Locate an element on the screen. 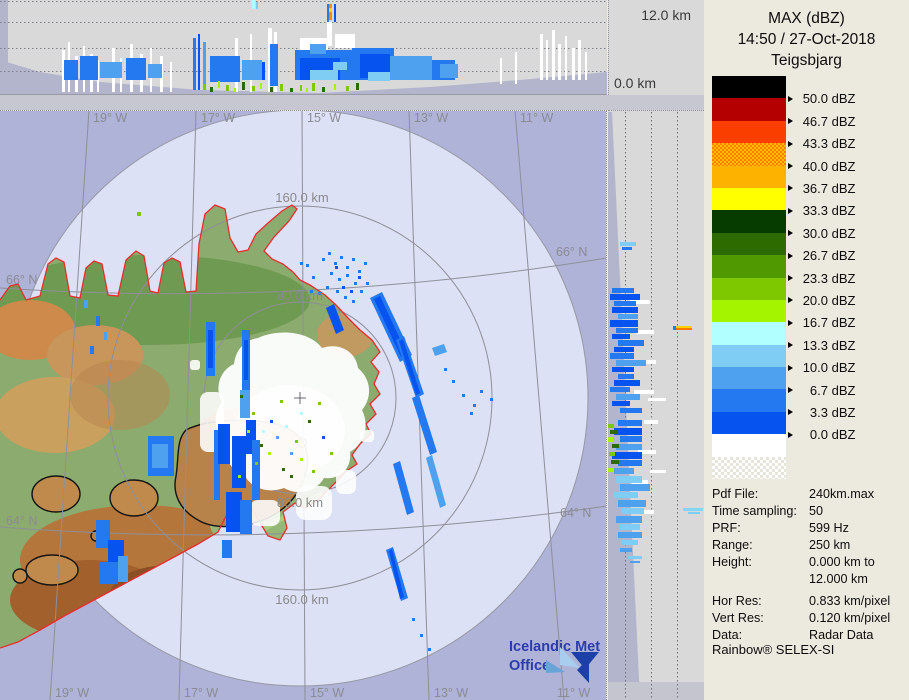 This screenshot has width=909, height=700. metadata-value: 0.833 km/pixel is located at coordinates (850, 601).